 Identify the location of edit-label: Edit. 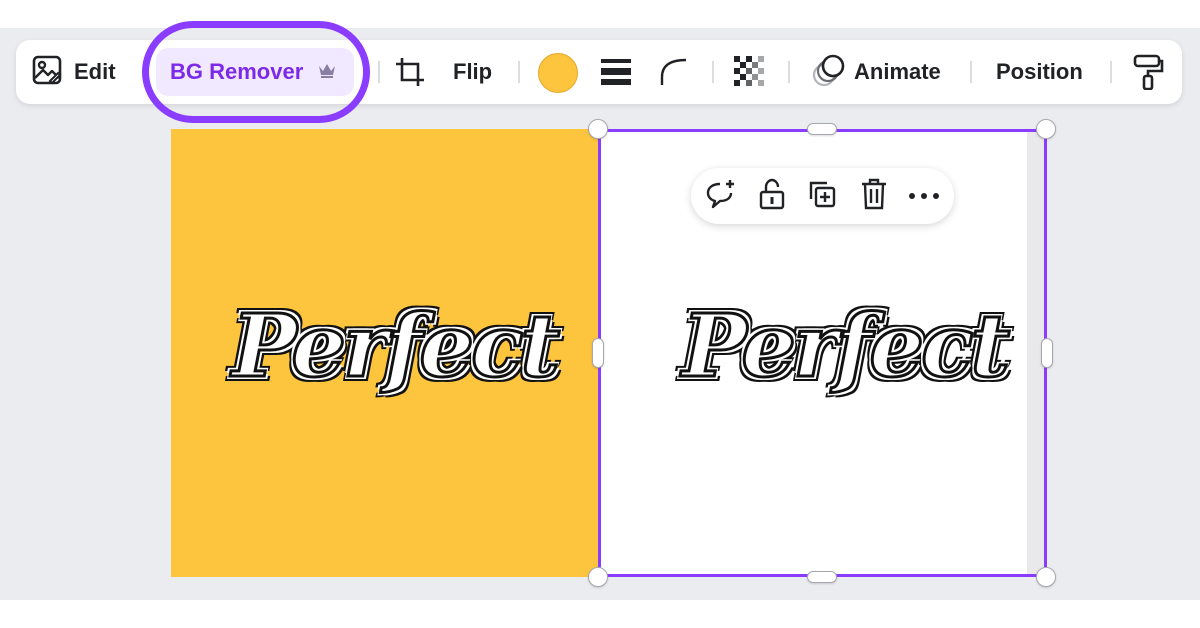
(95, 71).